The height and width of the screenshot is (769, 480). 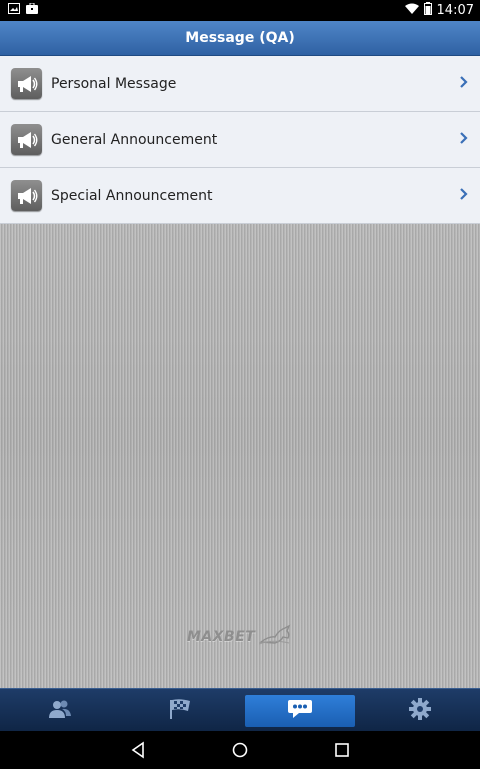 I want to click on back-icon, so click(x=139, y=750).